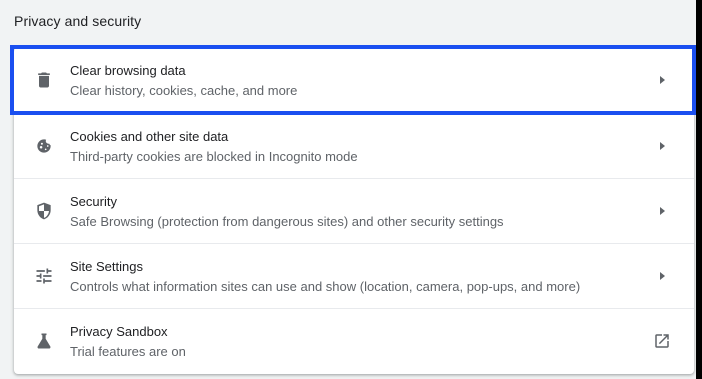  Describe the element at coordinates (149, 136) in the screenshot. I see `row-title: Cookies and other site data` at that location.